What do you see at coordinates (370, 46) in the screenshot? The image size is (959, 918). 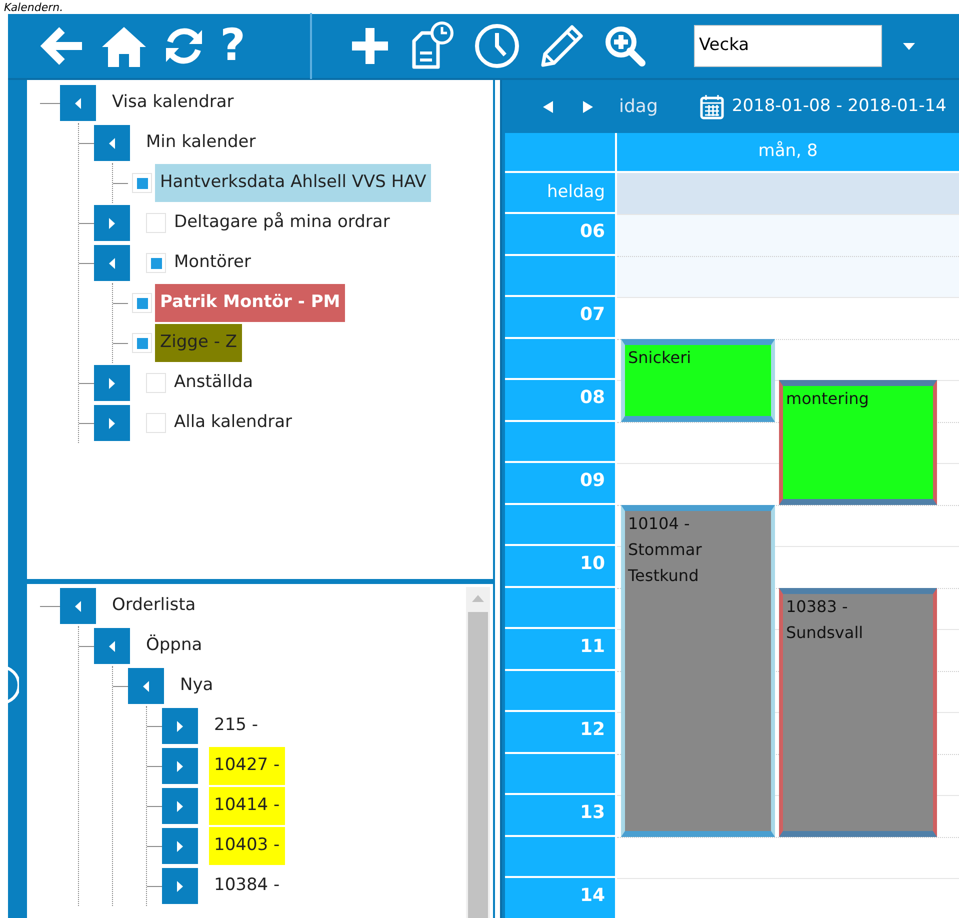 I see `plus-icon` at bounding box center [370, 46].